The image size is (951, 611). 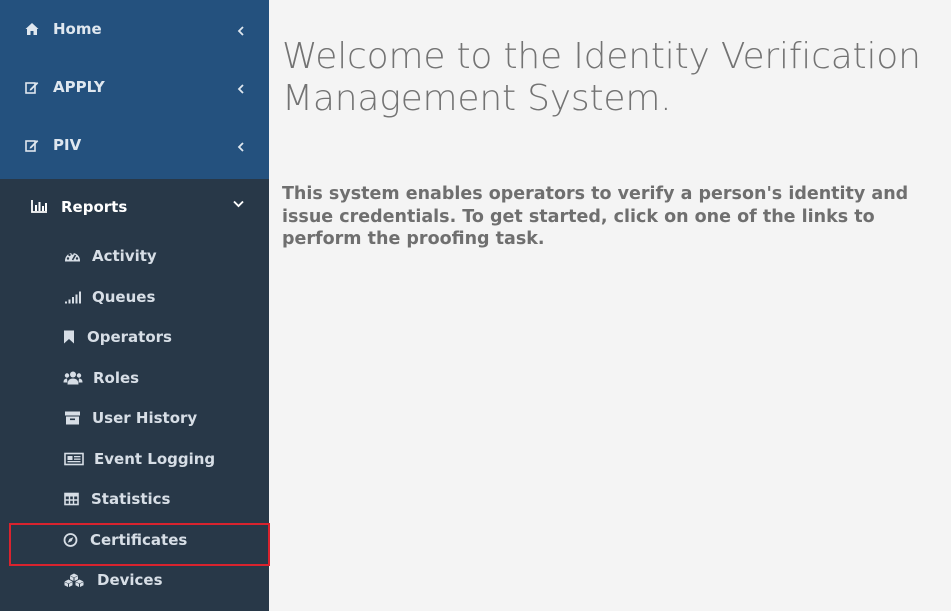 I want to click on sidebar-item-user-history: User History, so click(x=134, y=418).